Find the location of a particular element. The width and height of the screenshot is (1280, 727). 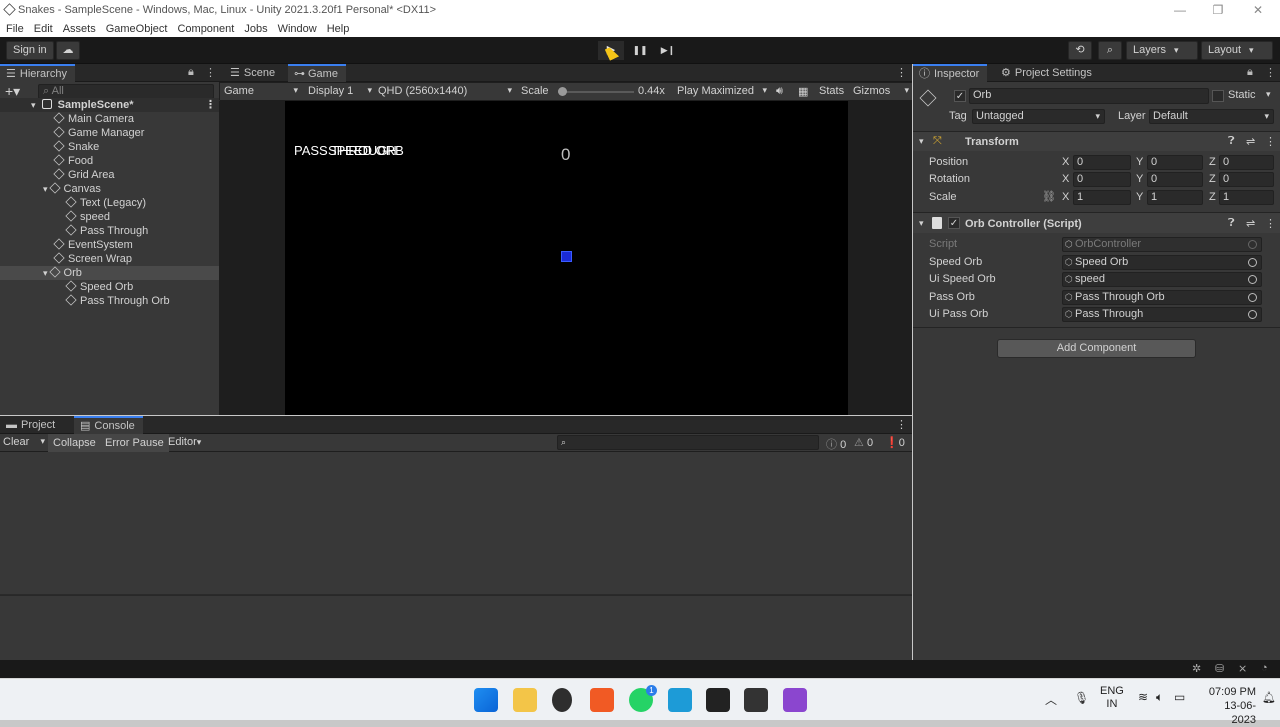

unity-editor-icon is located at coordinates (756, 700).